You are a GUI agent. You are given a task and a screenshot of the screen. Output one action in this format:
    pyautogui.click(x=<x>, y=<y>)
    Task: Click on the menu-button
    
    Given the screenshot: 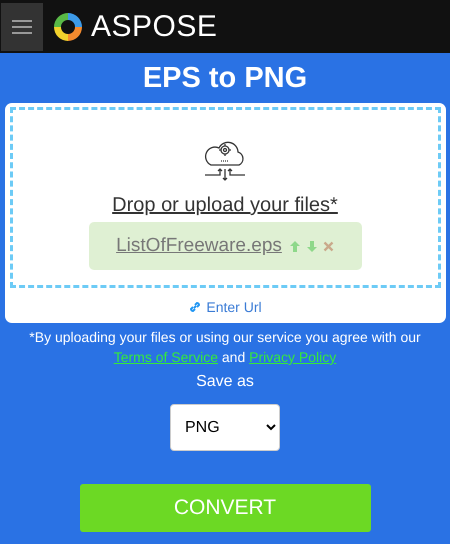 What is the action you would take?
    pyautogui.click(x=22, y=26)
    